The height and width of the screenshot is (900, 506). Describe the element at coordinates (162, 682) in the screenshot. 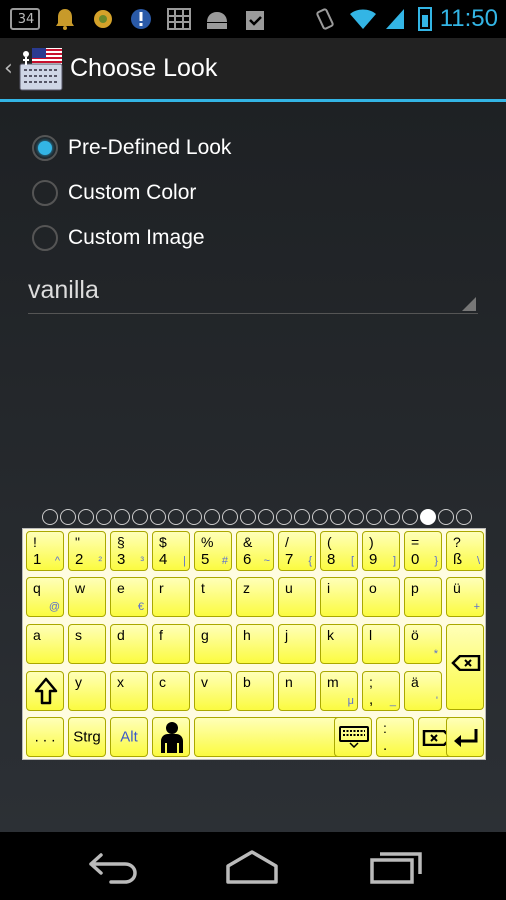

I see `key-main-label: c` at that location.